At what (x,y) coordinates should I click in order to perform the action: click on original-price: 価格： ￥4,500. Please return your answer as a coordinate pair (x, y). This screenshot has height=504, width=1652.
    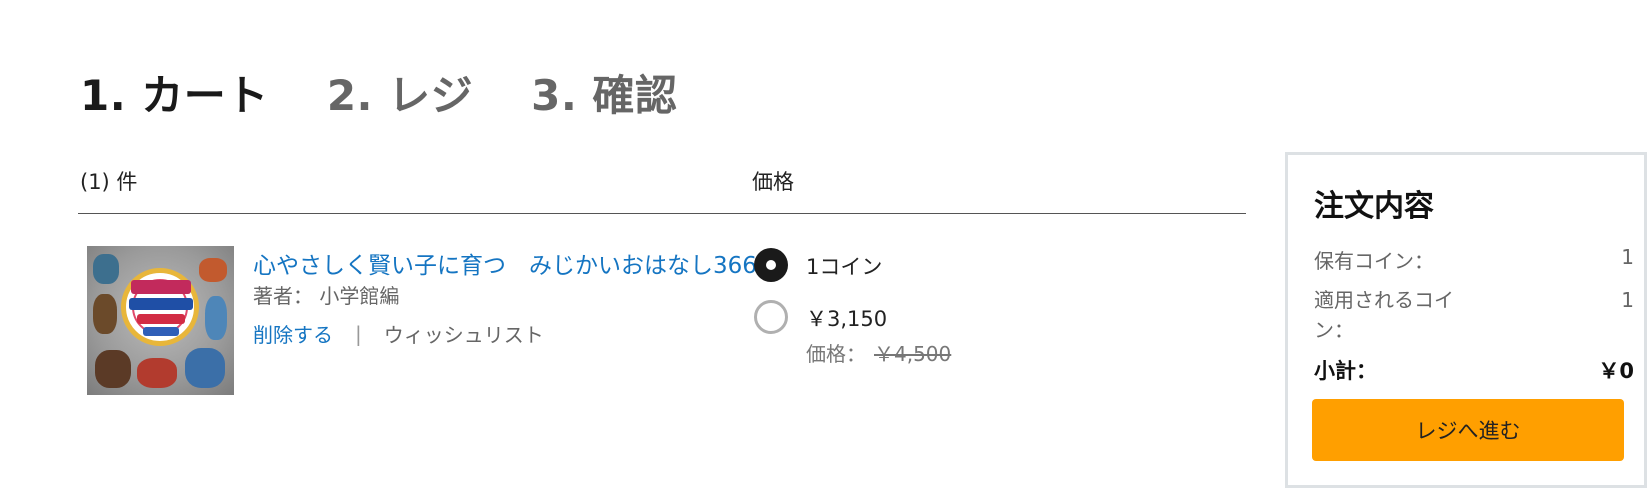
    Looking at the image, I should click on (878, 352).